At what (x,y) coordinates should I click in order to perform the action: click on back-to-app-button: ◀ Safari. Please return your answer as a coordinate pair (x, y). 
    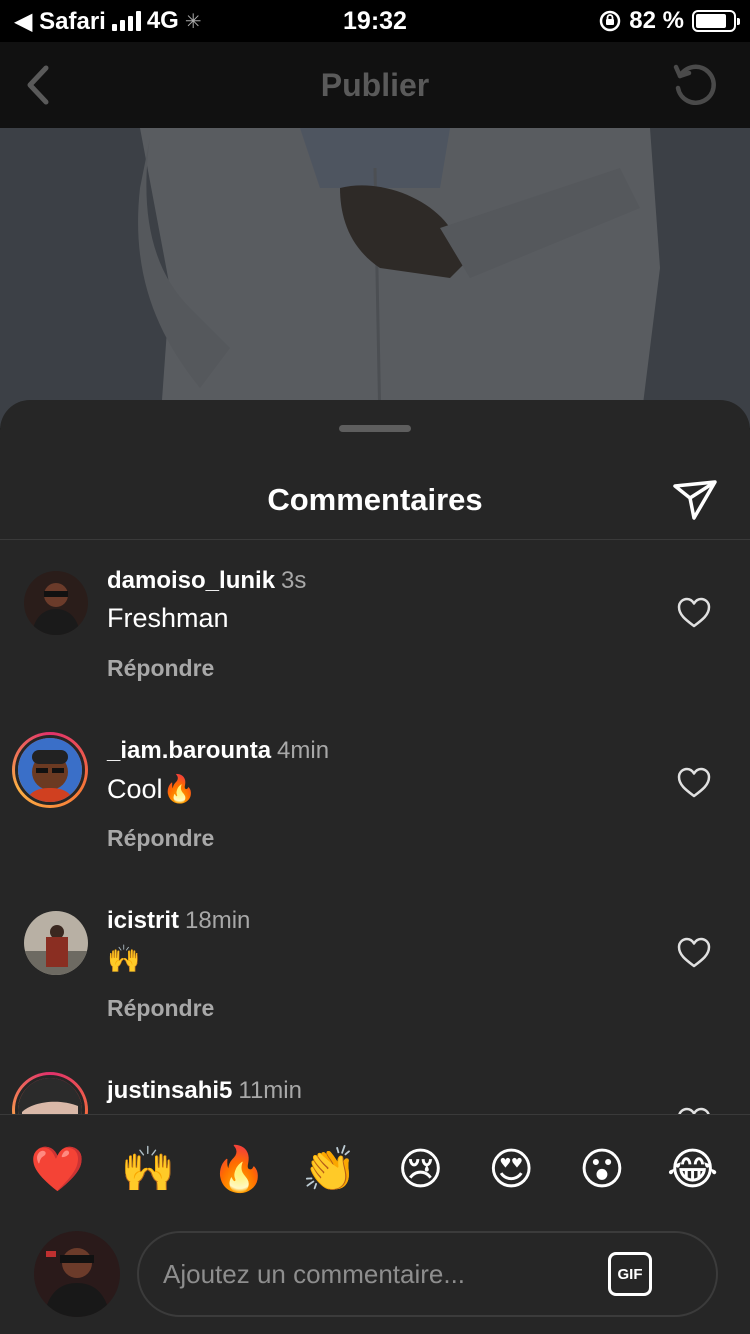
    Looking at the image, I should click on (60, 21).